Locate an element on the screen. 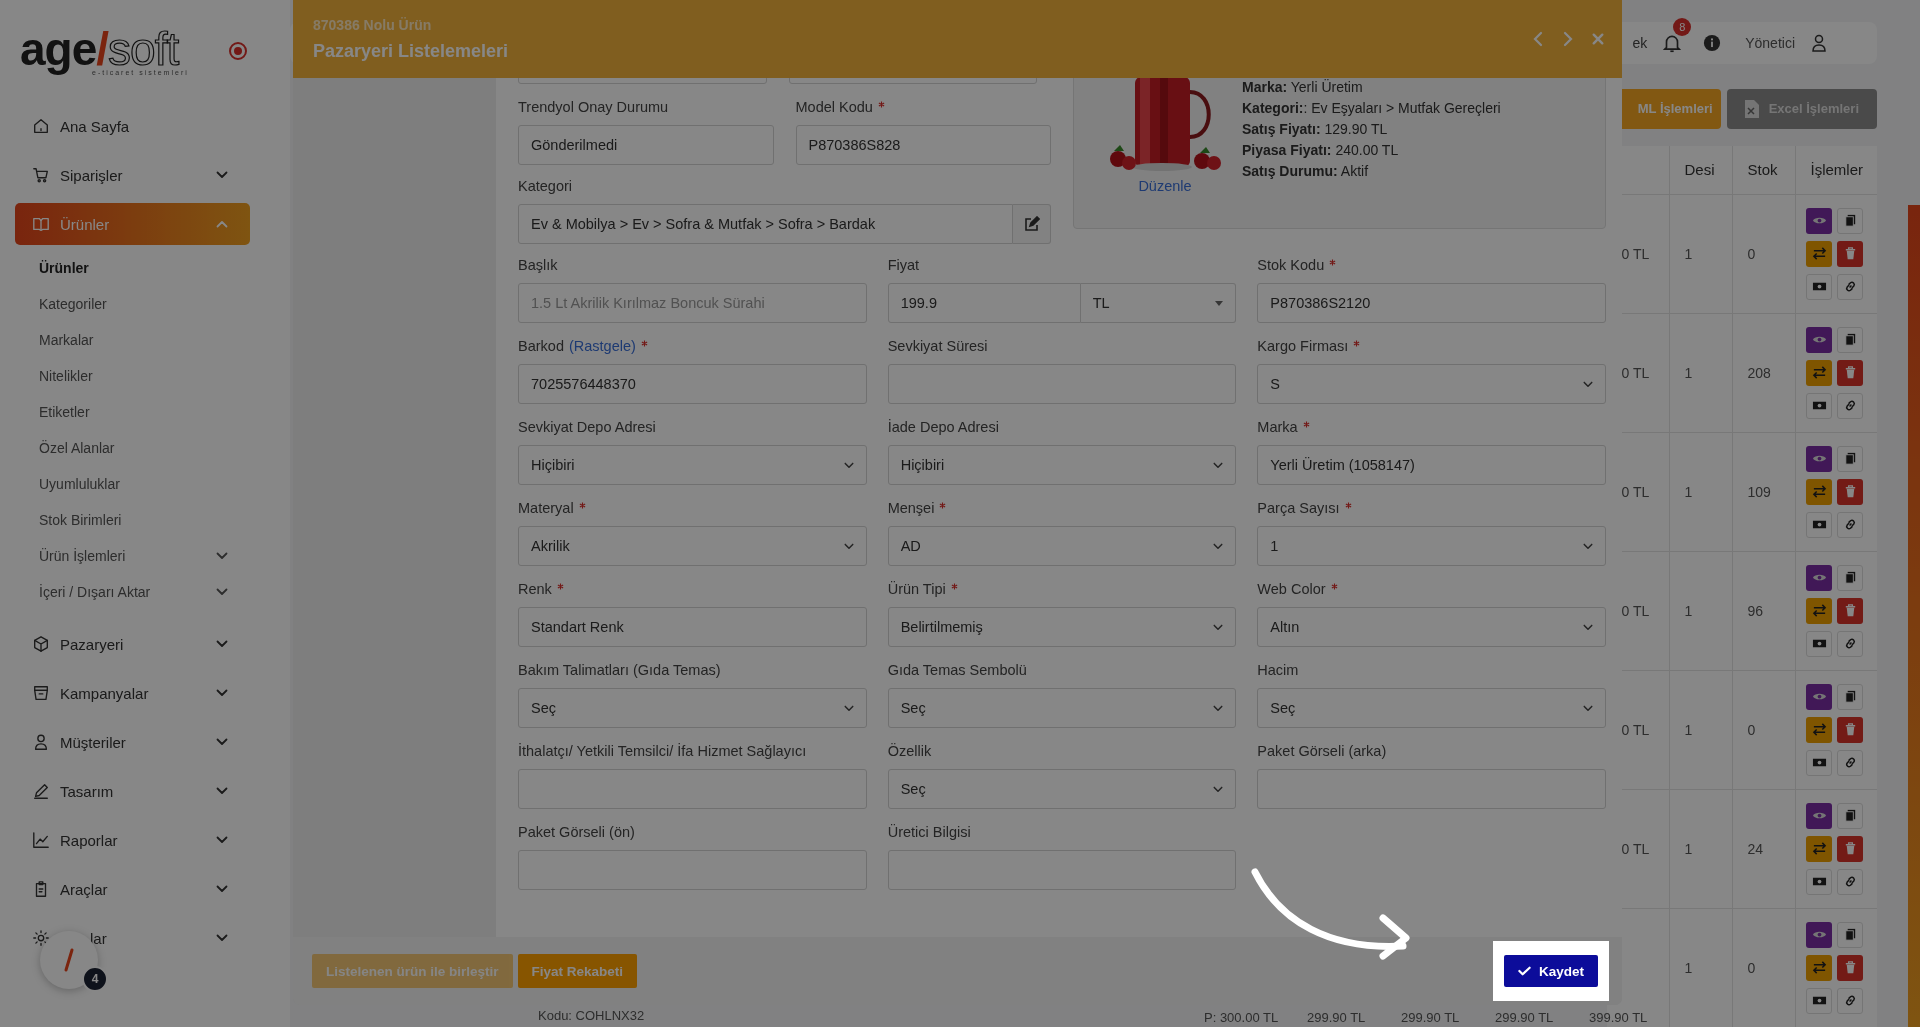  link-icon is located at coordinates (1850, 286).